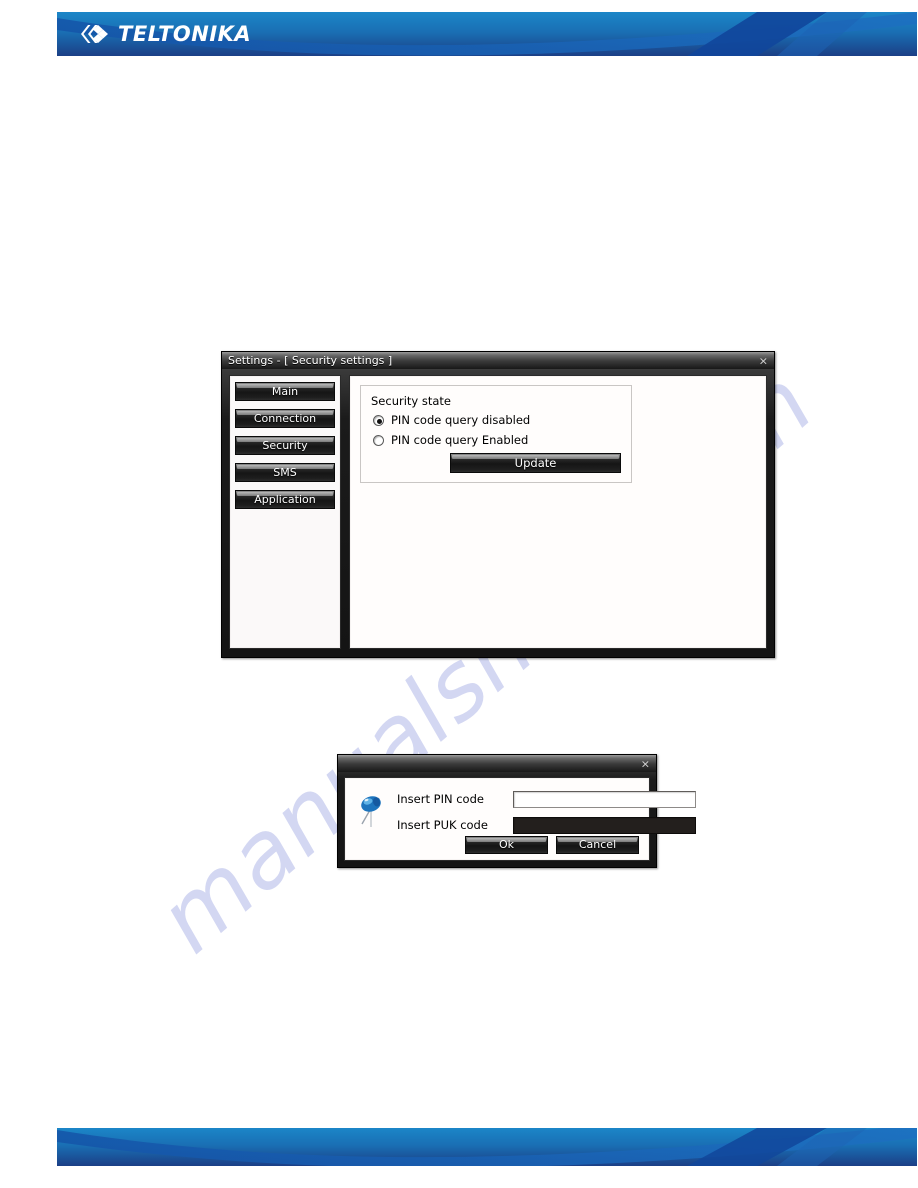 The height and width of the screenshot is (1188, 918). I want to click on pin-dialog-buttons: Ok Cancel, so click(497, 845).